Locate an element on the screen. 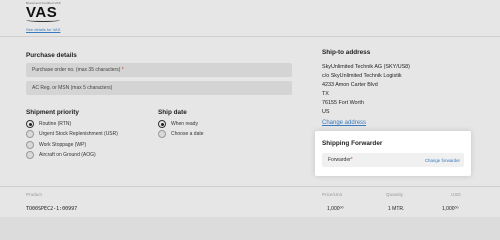  forwarder-field: Forwarder* Change forwarder is located at coordinates (393, 160).